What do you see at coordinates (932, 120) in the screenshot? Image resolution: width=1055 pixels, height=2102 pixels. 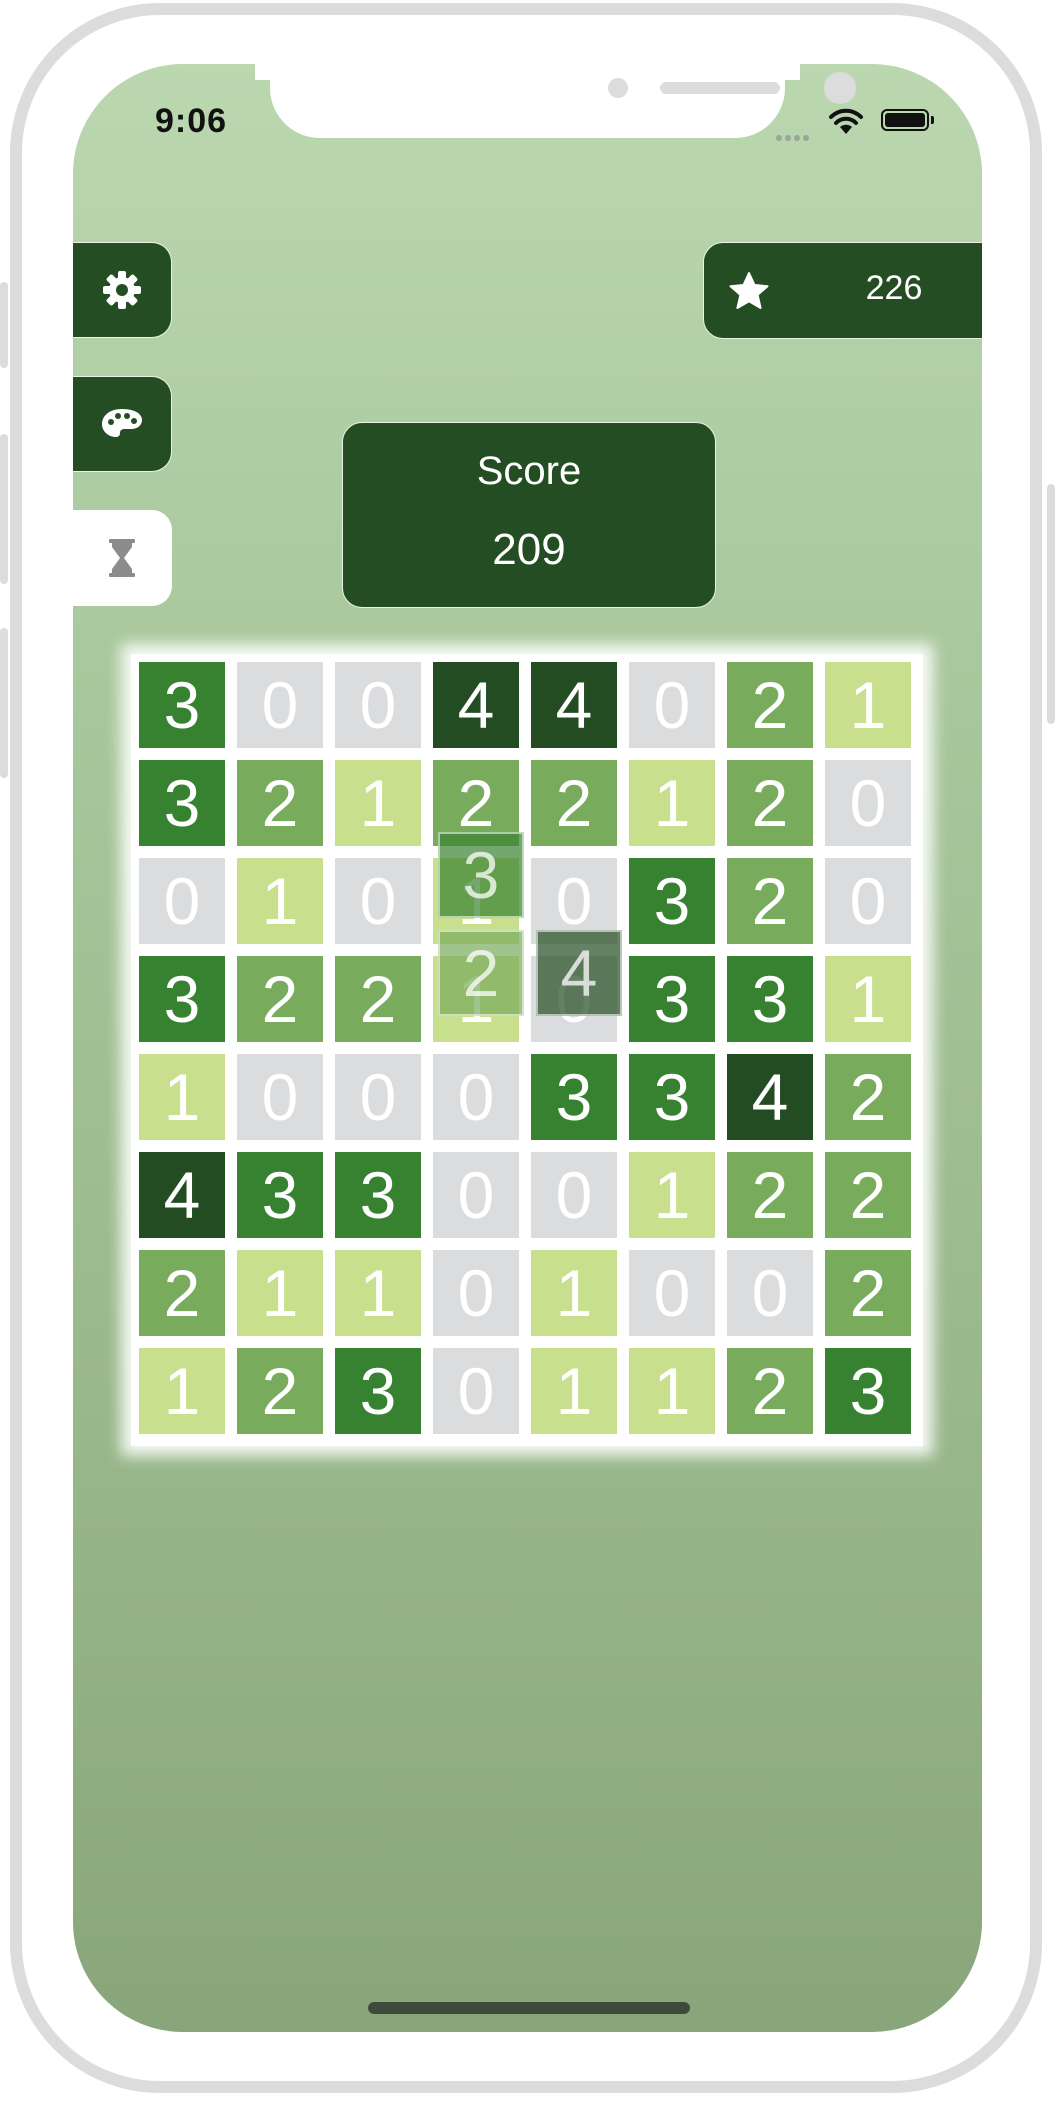 I see `battery-tip` at bounding box center [932, 120].